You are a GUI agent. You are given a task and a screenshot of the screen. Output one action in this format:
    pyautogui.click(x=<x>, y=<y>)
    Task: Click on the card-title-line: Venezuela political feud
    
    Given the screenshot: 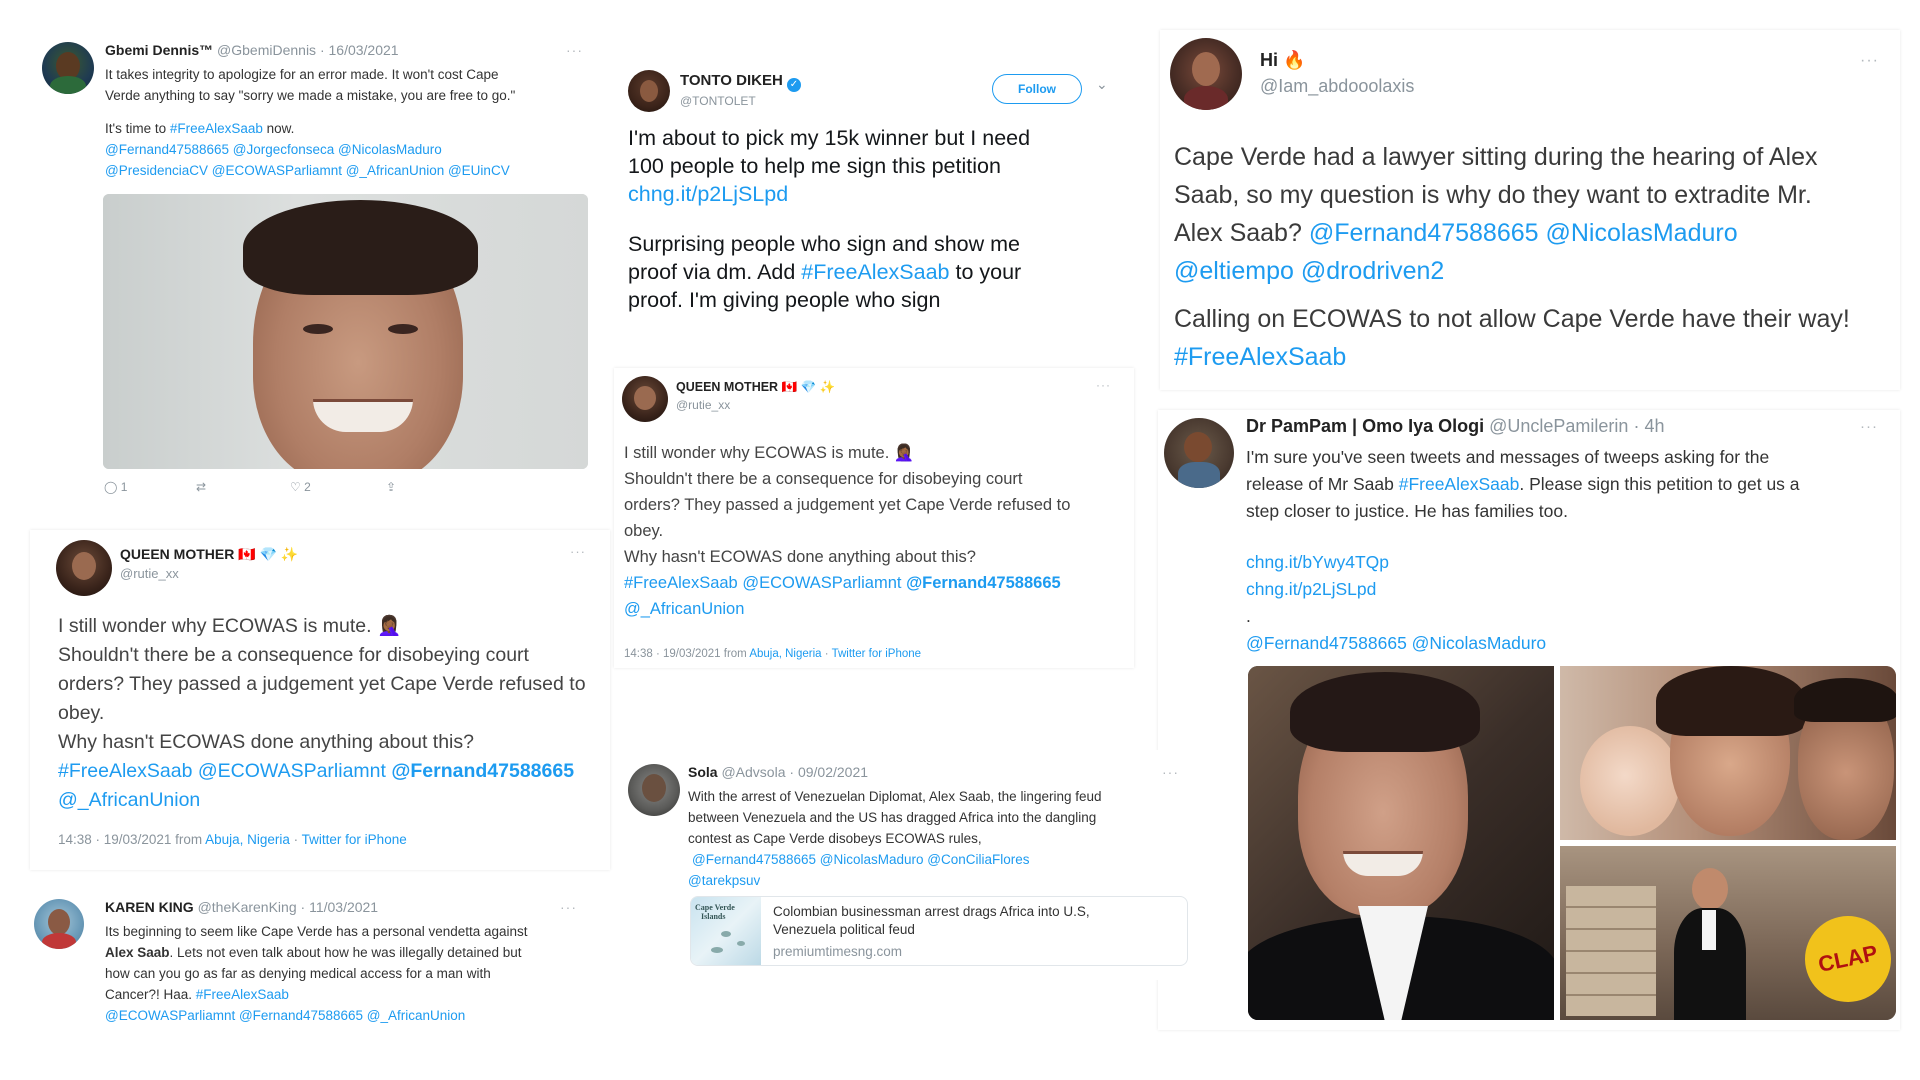 What is the action you would take?
    pyautogui.click(x=844, y=929)
    